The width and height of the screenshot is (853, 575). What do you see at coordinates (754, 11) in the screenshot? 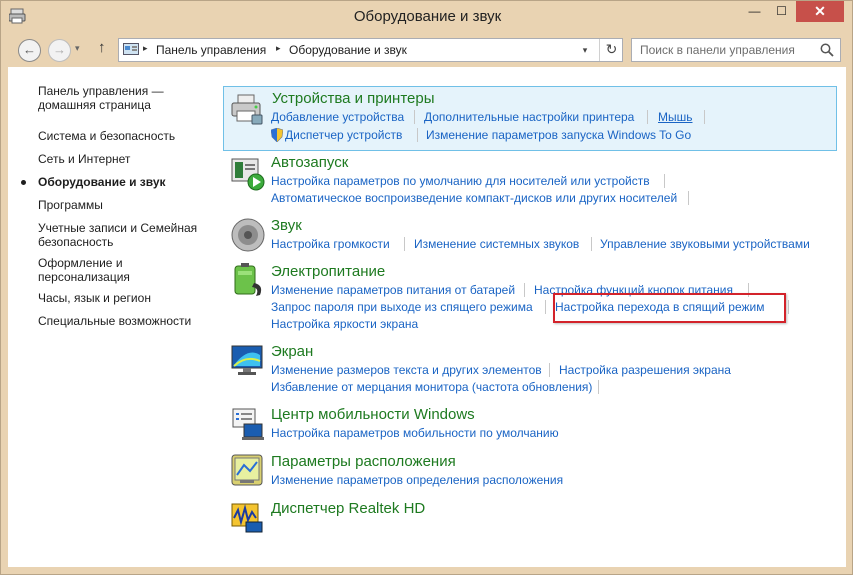
I see `minimize-button: —` at bounding box center [754, 11].